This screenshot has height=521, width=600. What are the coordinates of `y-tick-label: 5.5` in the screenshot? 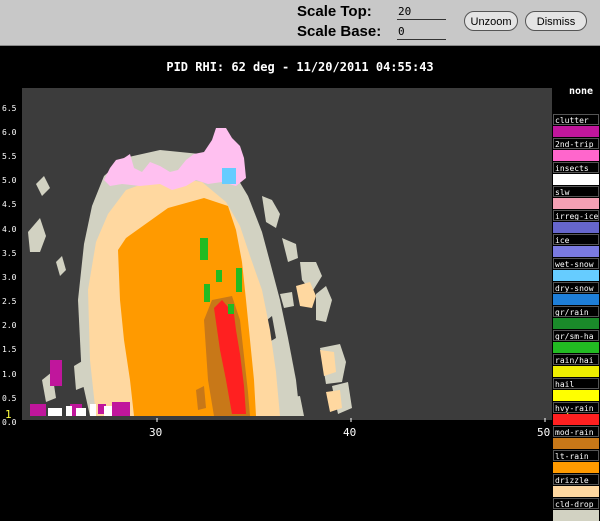 It's located at (9, 156).